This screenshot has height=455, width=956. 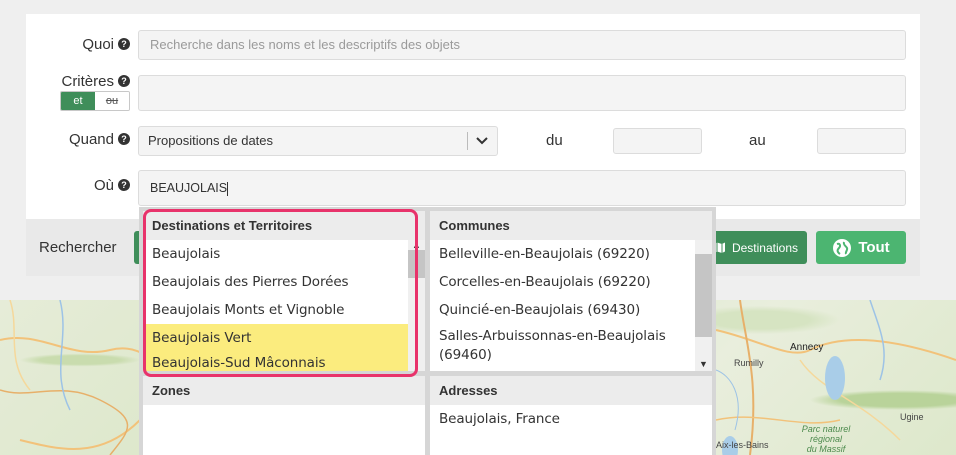 I want to click on ou-label-row: Où?, so click(x=78, y=187).